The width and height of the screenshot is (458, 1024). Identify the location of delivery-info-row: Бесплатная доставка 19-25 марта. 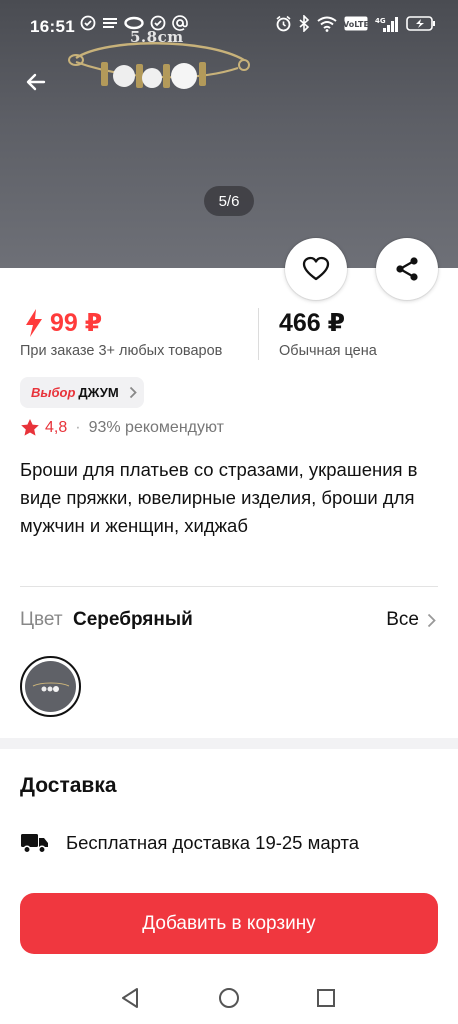
(189, 843).